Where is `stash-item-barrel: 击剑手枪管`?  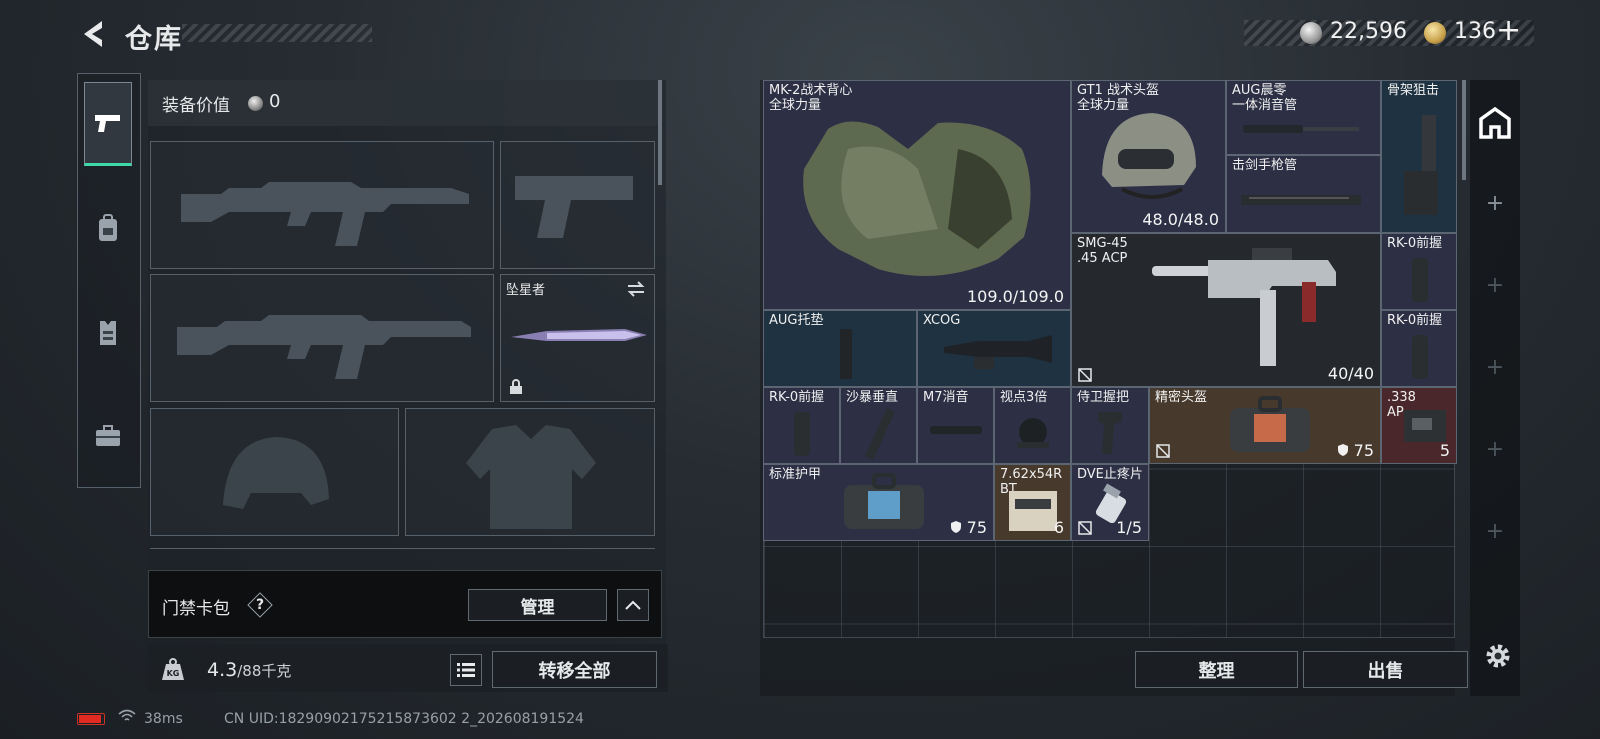 stash-item-barrel: 击剑手枪管 is located at coordinates (1303, 194).